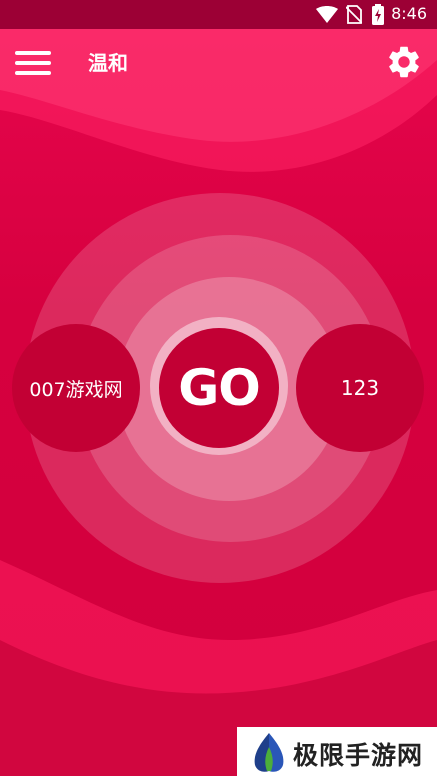 The height and width of the screenshot is (776, 437). I want to click on app-bar: 温和, so click(218, 62).